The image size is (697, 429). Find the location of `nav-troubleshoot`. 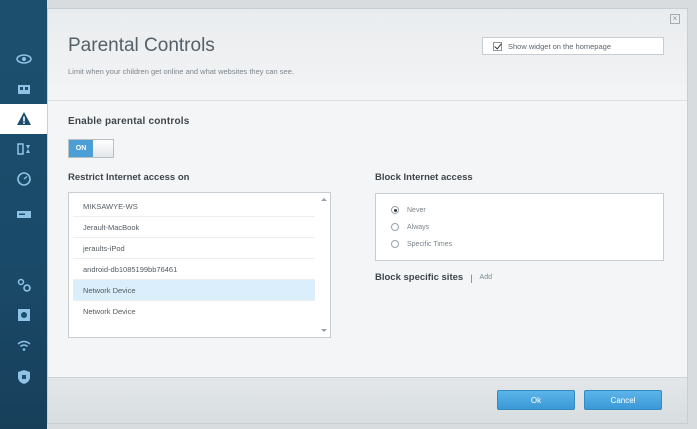

nav-troubleshoot is located at coordinates (23, 315).